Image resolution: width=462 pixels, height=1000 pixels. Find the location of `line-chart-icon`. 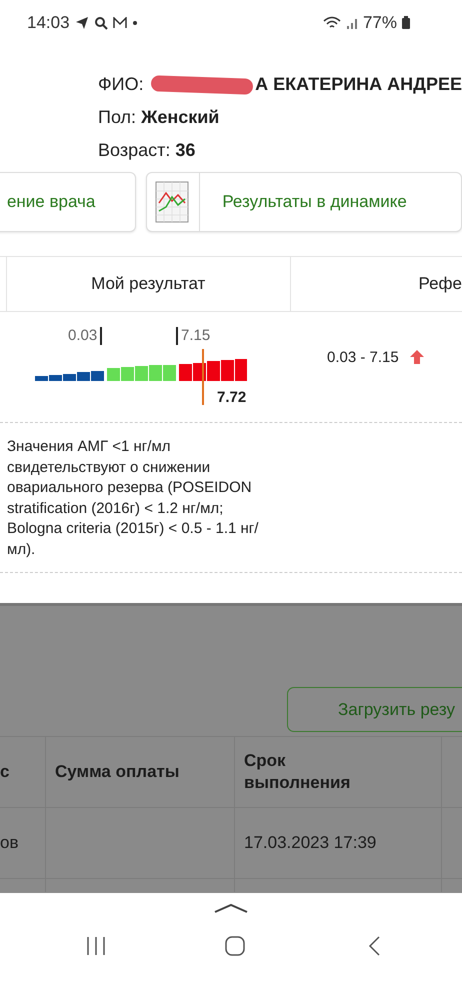

line-chart-icon is located at coordinates (172, 202).